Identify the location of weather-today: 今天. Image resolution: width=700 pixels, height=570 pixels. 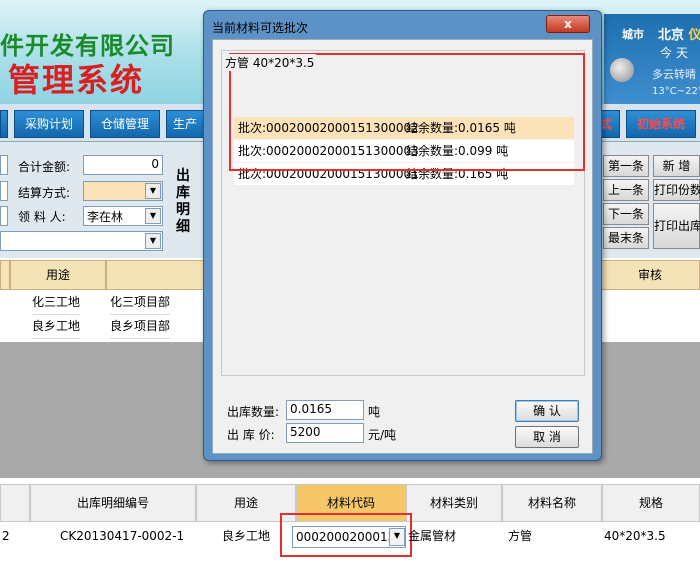
(676, 53).